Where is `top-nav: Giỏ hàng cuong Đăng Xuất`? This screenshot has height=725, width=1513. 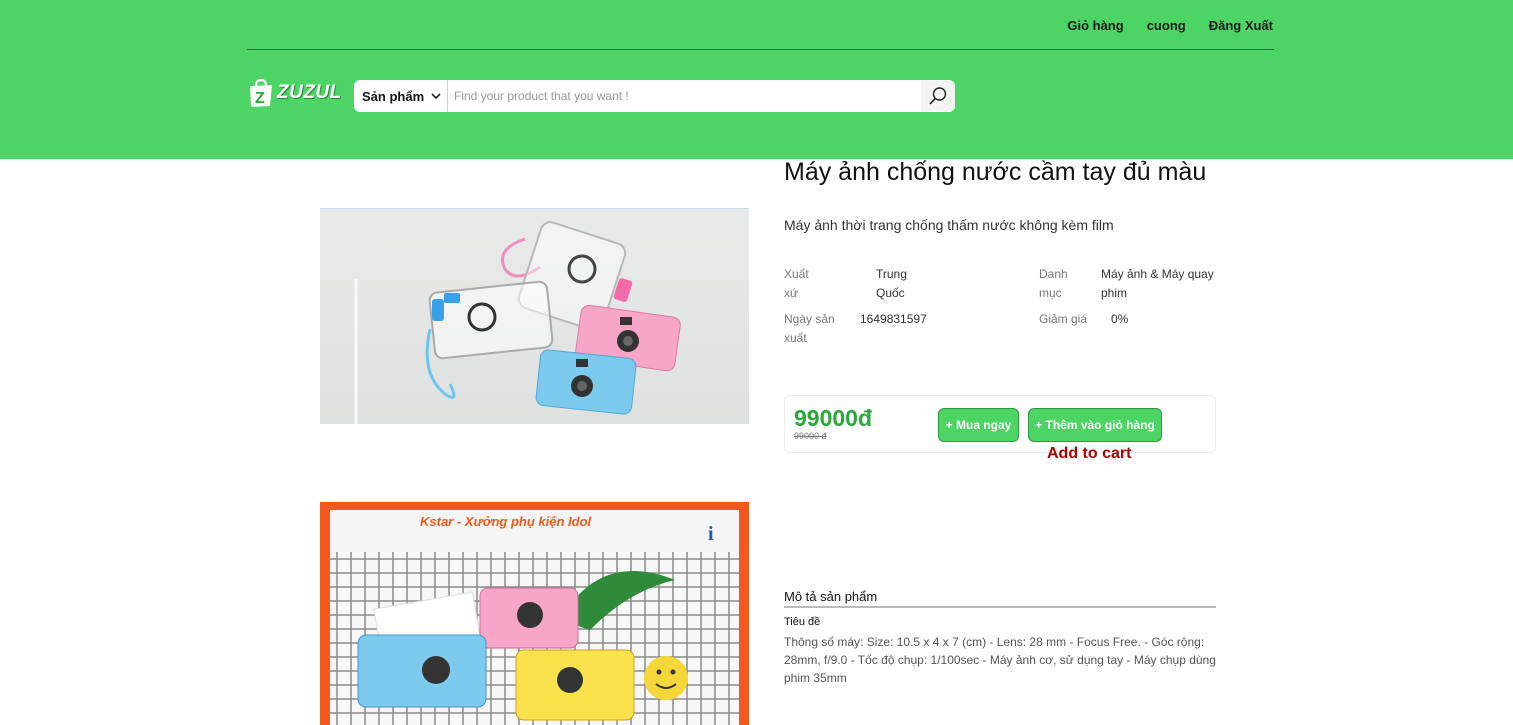 top-nav: Giỏ hàng cuong Đăng Xuất is located at coordinates (1170, 25).